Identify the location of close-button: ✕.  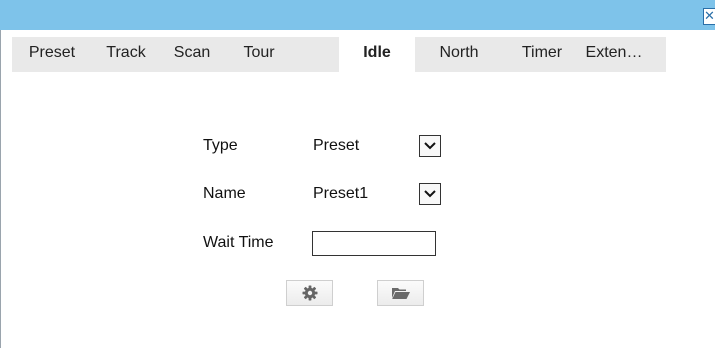
(709, 16).